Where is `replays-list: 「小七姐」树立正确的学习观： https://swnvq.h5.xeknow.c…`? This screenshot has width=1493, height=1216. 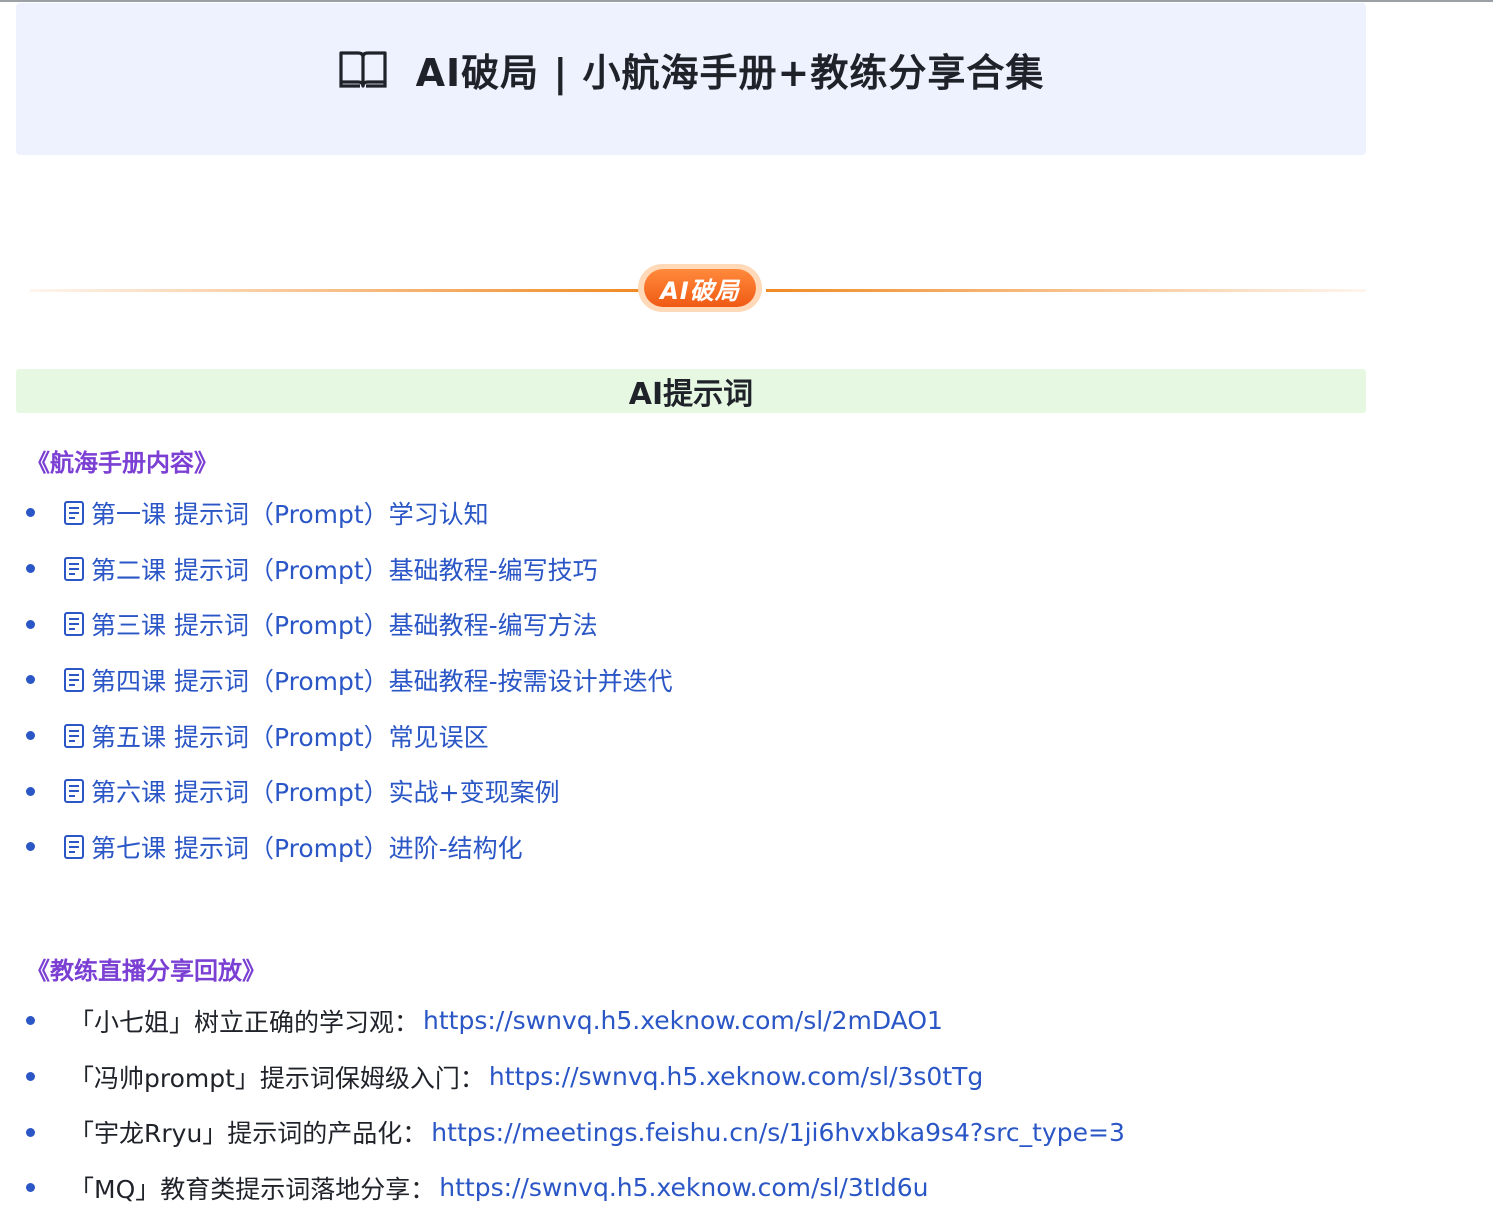
replays-list: 「小七姐」树立正确的学习观： https://swnvq.h5.xeknow.c… is located at coordinates (573, 1104).